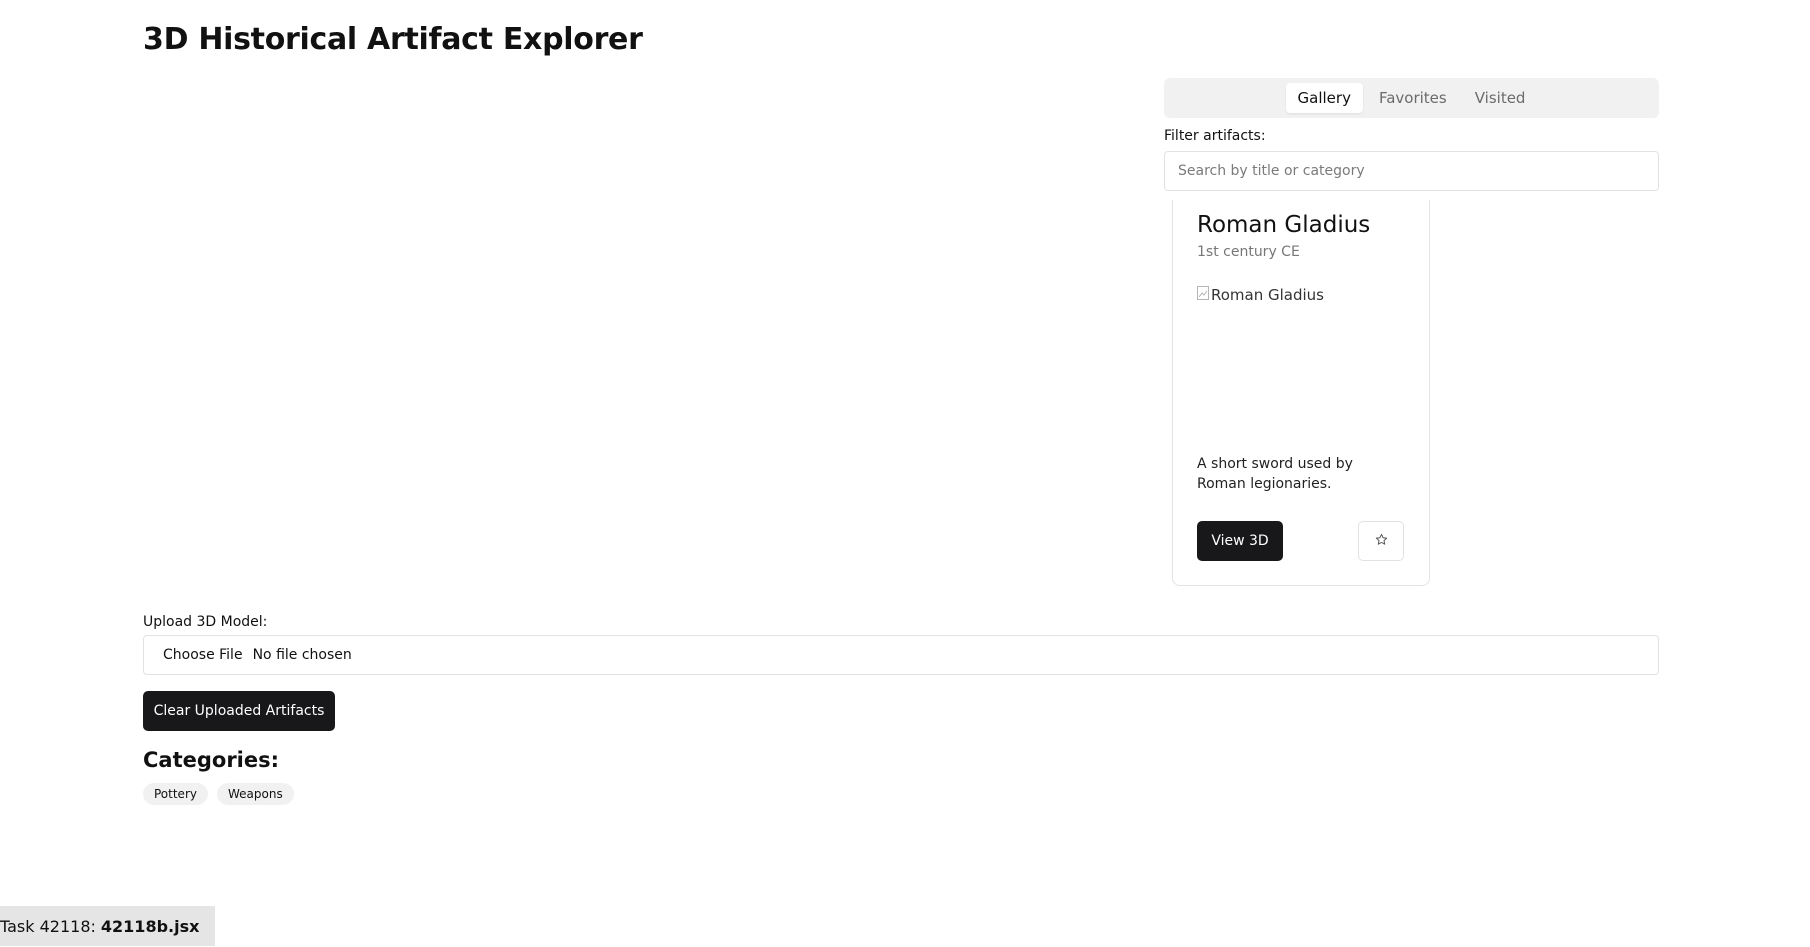 The image size is (1810, 947). Describe the element at coordinates (205, 622) in the screenshot. I see `upload-label: Upload 3D Model:` at that location.